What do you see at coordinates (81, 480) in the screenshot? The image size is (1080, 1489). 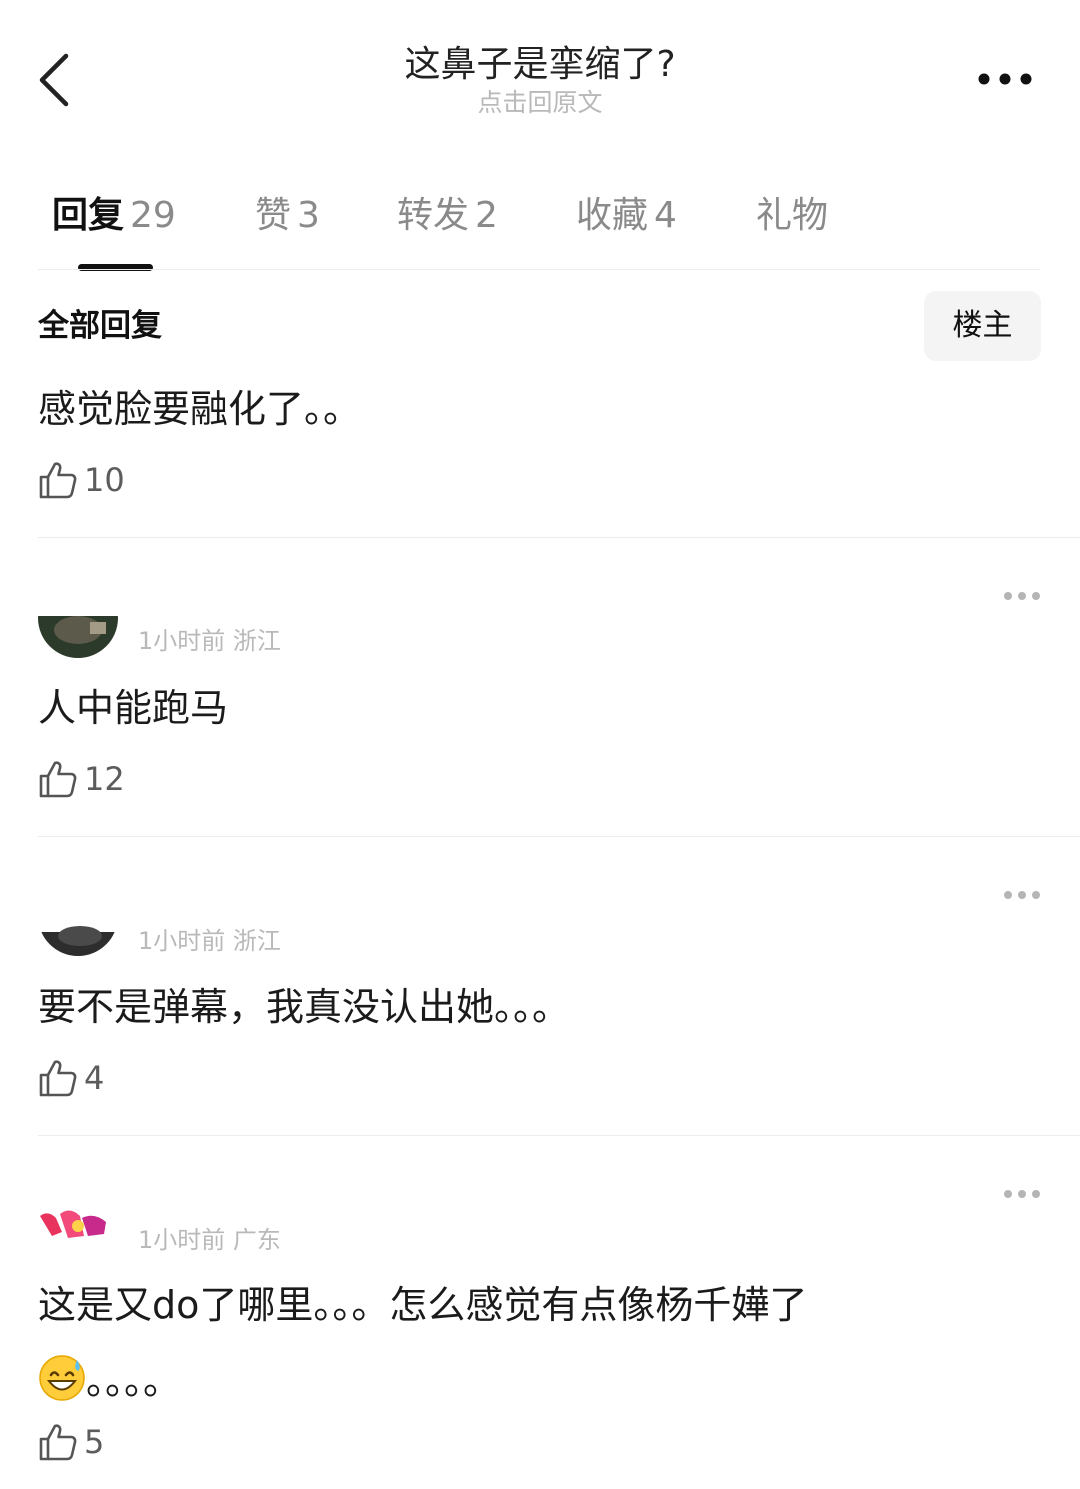 I see `like-button: 10` at bounding box center [81, 480].